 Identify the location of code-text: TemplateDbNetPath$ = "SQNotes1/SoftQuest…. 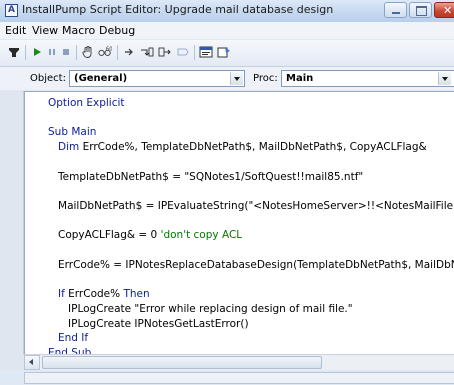
(206, 176).